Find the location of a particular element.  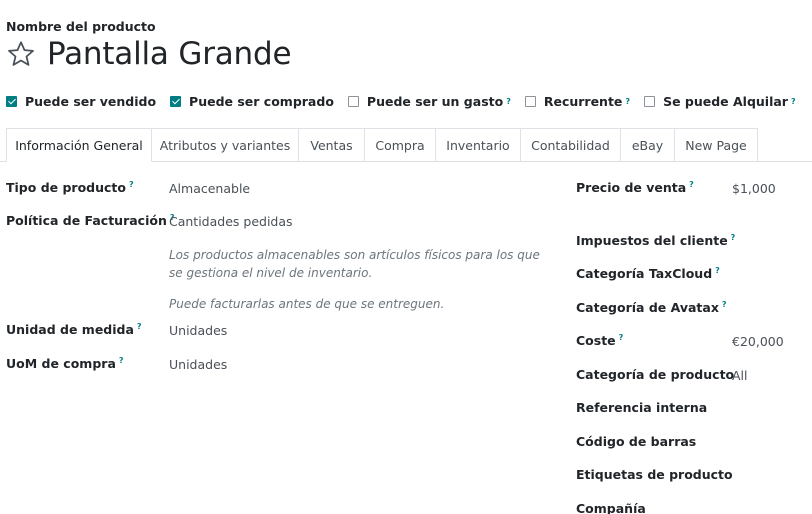

checkbox-label: Recurrente is located at coordinates (583, 101).